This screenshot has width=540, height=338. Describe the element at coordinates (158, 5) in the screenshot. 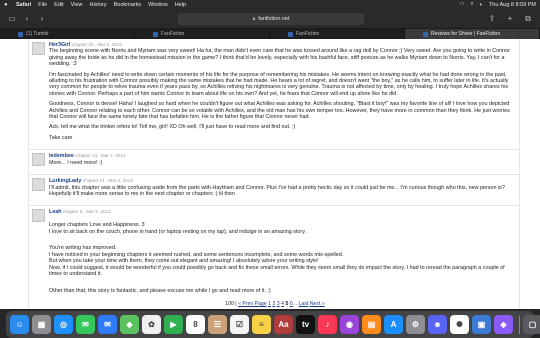

I see `menu-window: Window` at that location.